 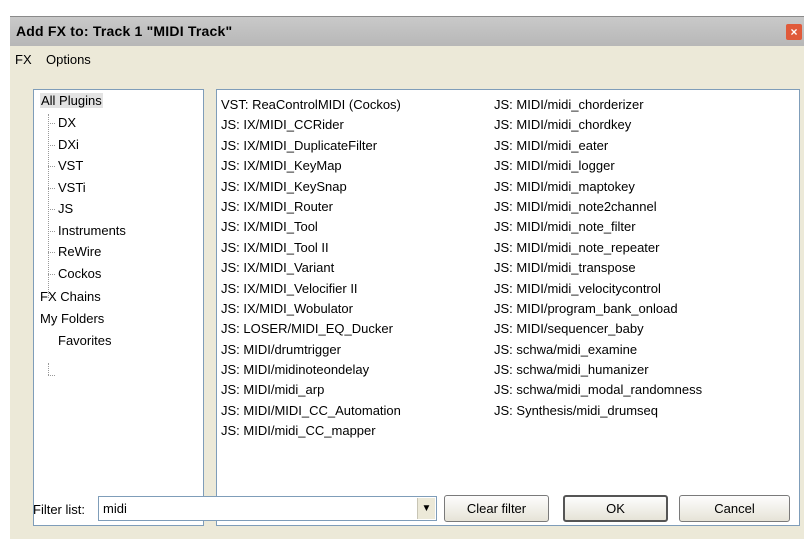 What do you see at coordinates (124, 31) in the screenshot?
I see `window-title: Add FX to: Track 1 "MIDI Track"` at bounding box center [124, 31].